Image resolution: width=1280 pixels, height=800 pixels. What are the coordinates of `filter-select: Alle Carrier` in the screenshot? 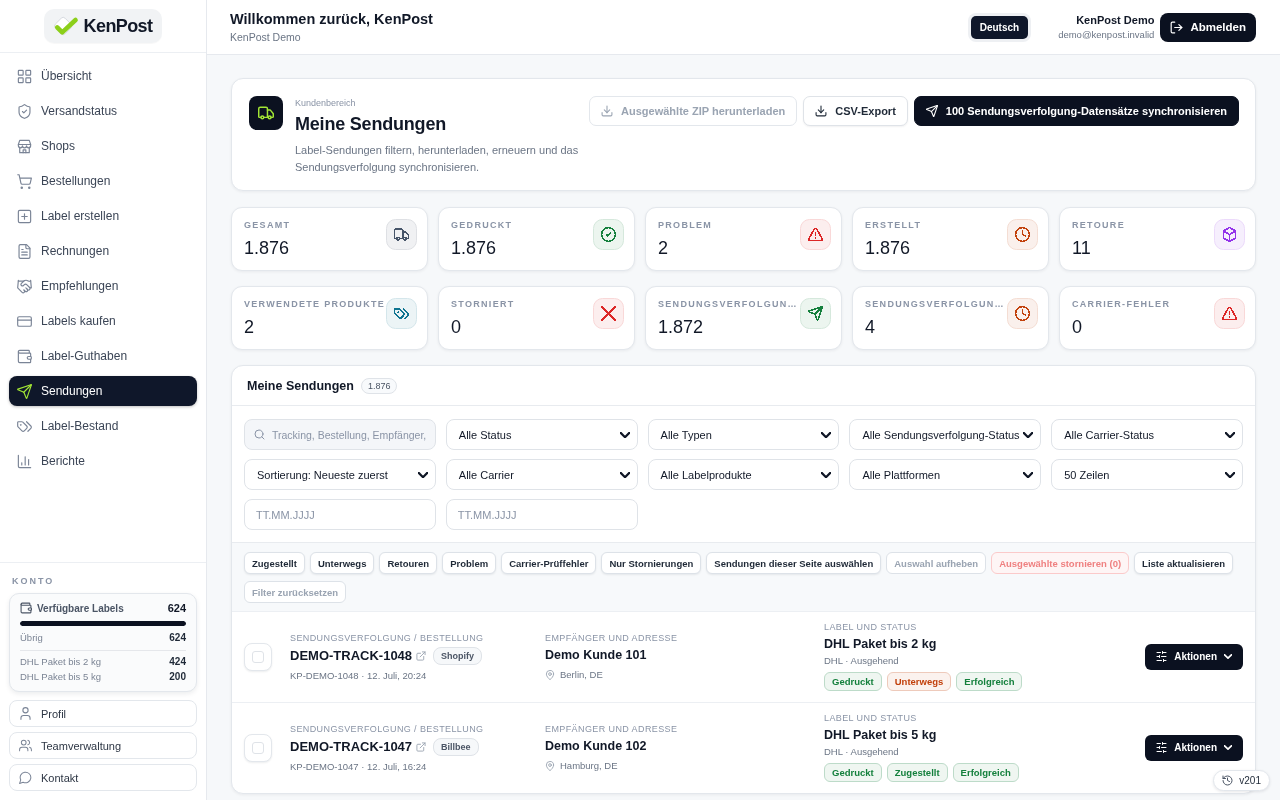 It's located at (541, 474).